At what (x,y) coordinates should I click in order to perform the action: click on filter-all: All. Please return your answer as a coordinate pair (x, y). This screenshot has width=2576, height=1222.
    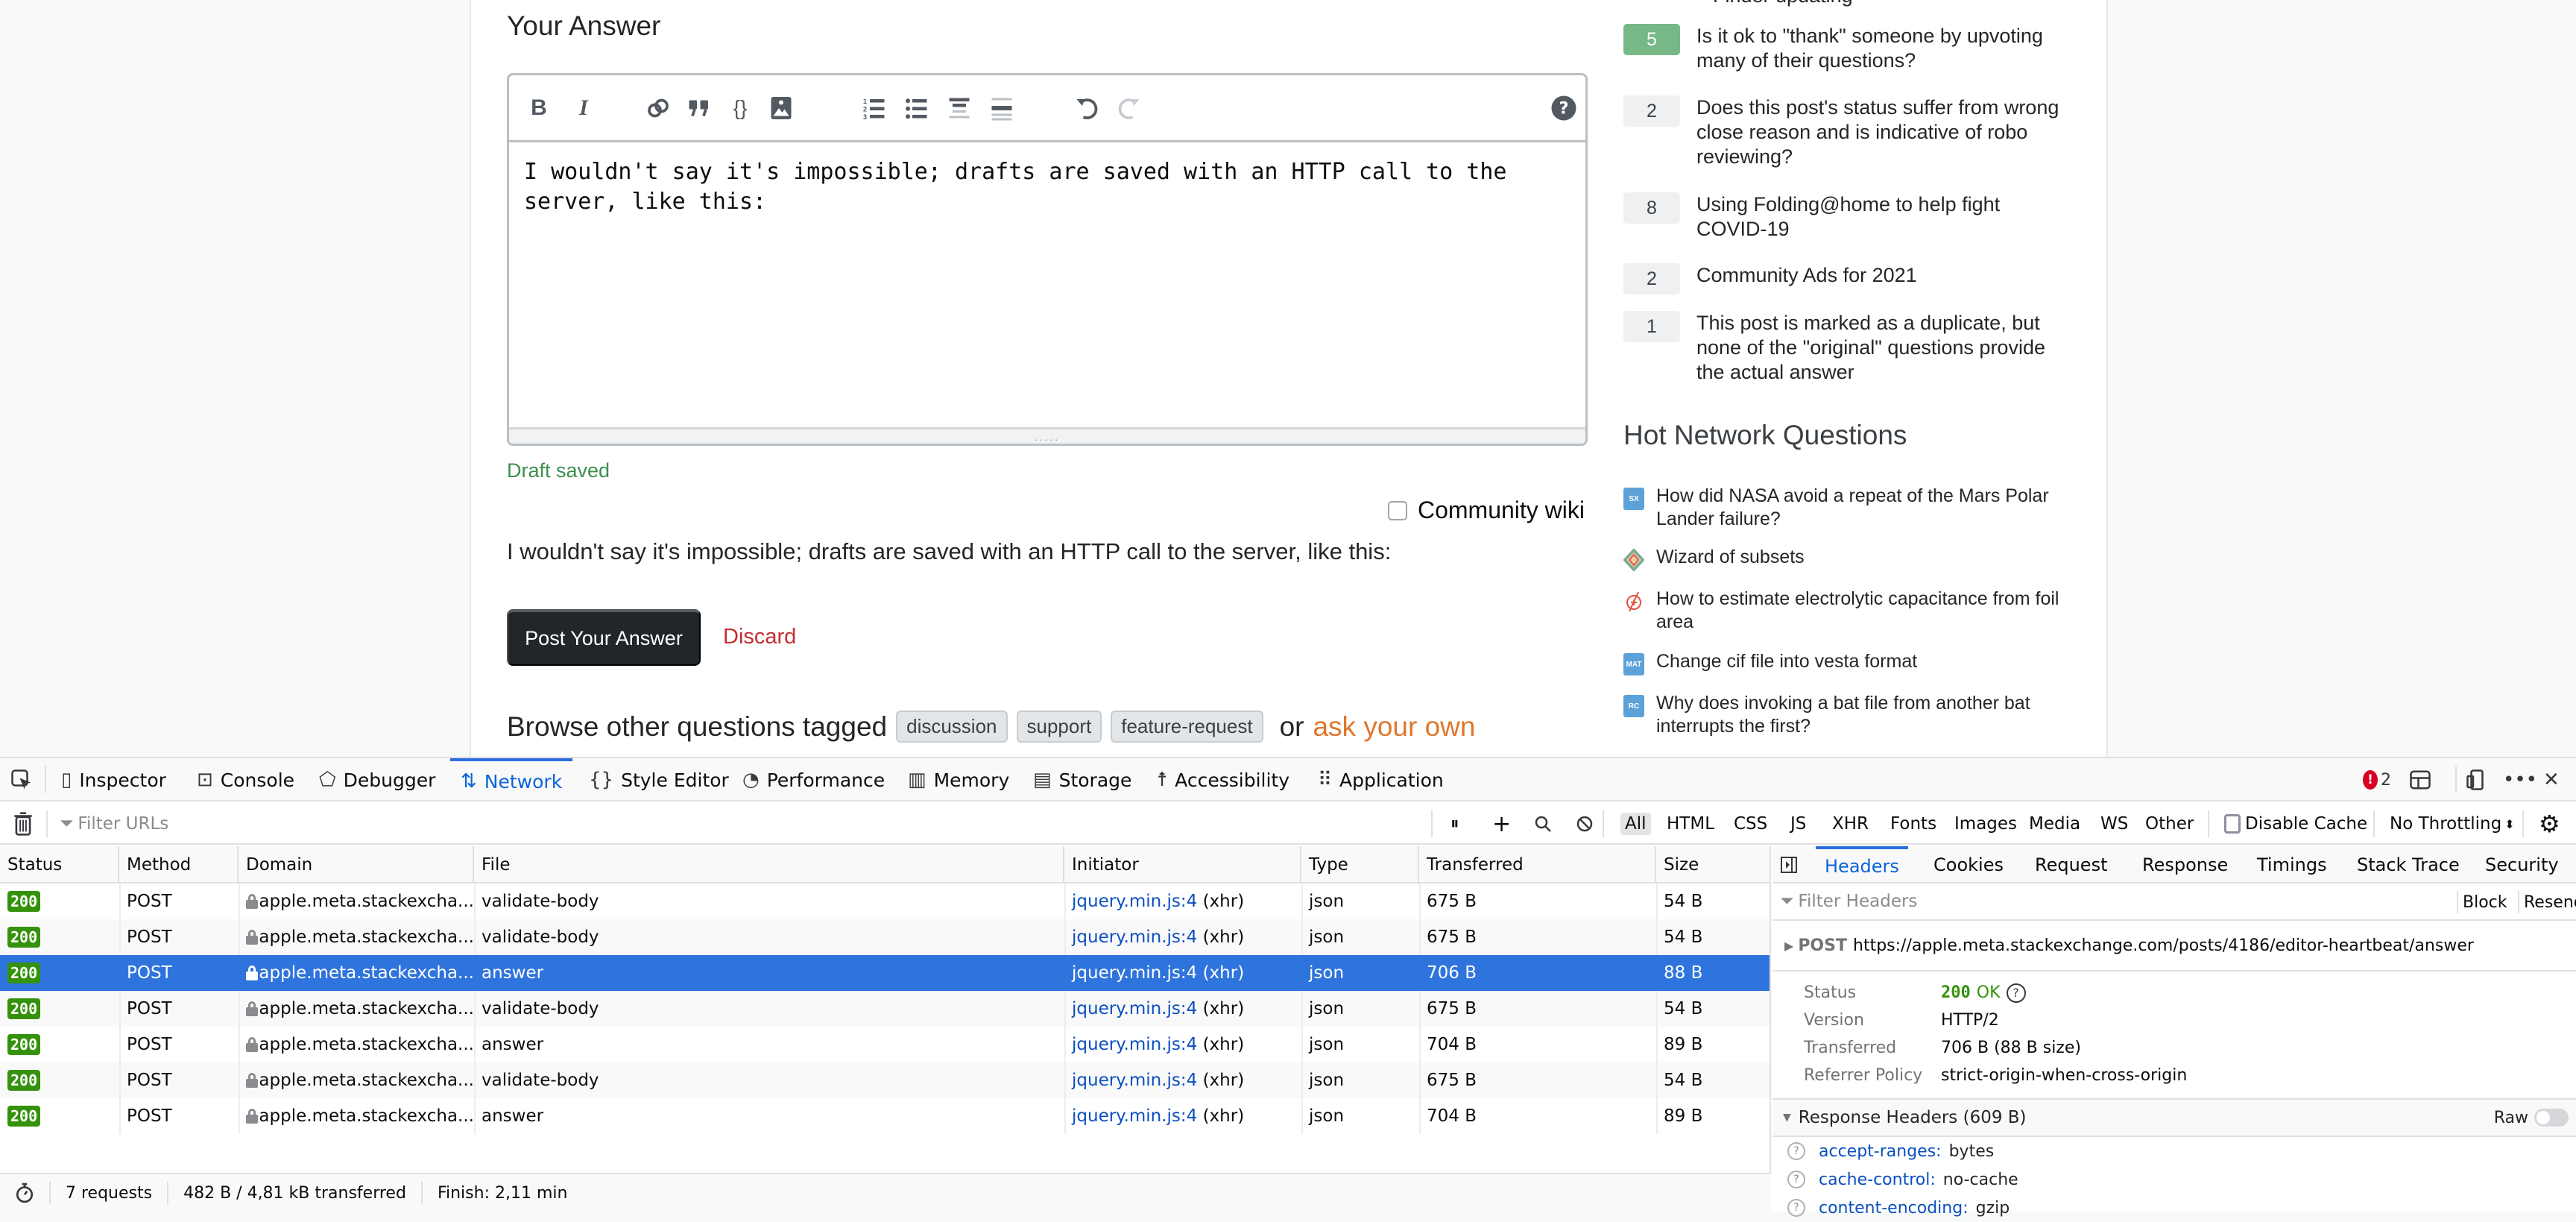
    Looking at the image, I should click on (1635, 824).